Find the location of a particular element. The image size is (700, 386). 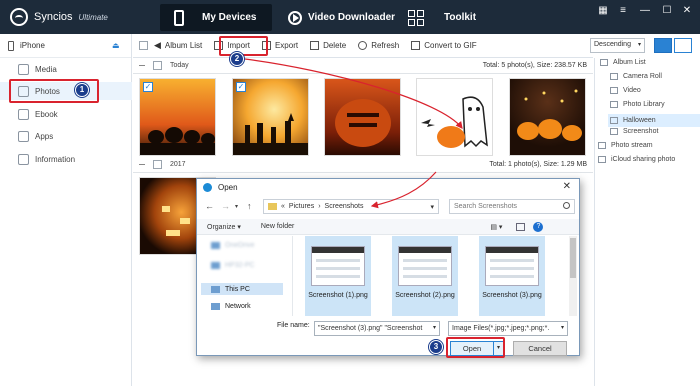

photo-stream-item: Photo stream is located at coordinates (625, 145).